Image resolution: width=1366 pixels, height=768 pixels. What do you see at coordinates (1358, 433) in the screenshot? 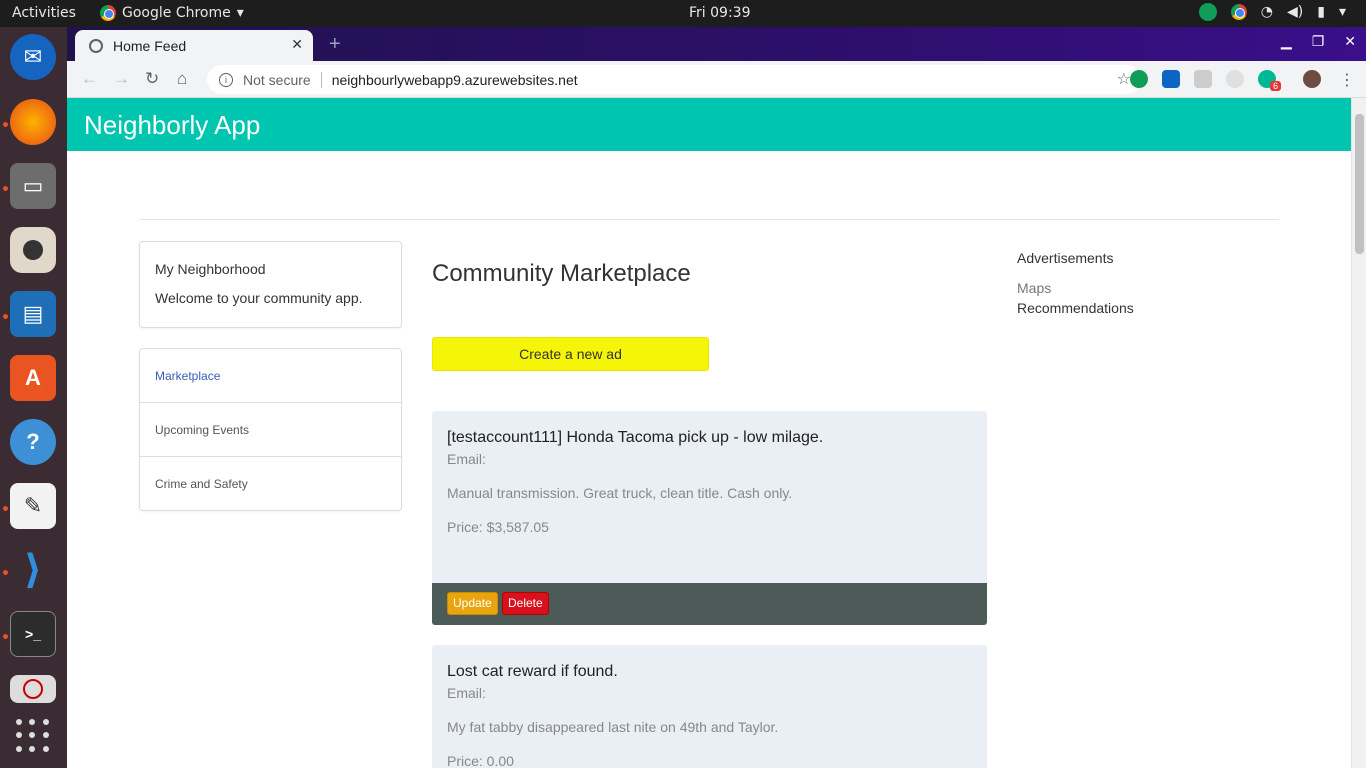
I see `page-scrollbar` at bounding box center [1358, 433].